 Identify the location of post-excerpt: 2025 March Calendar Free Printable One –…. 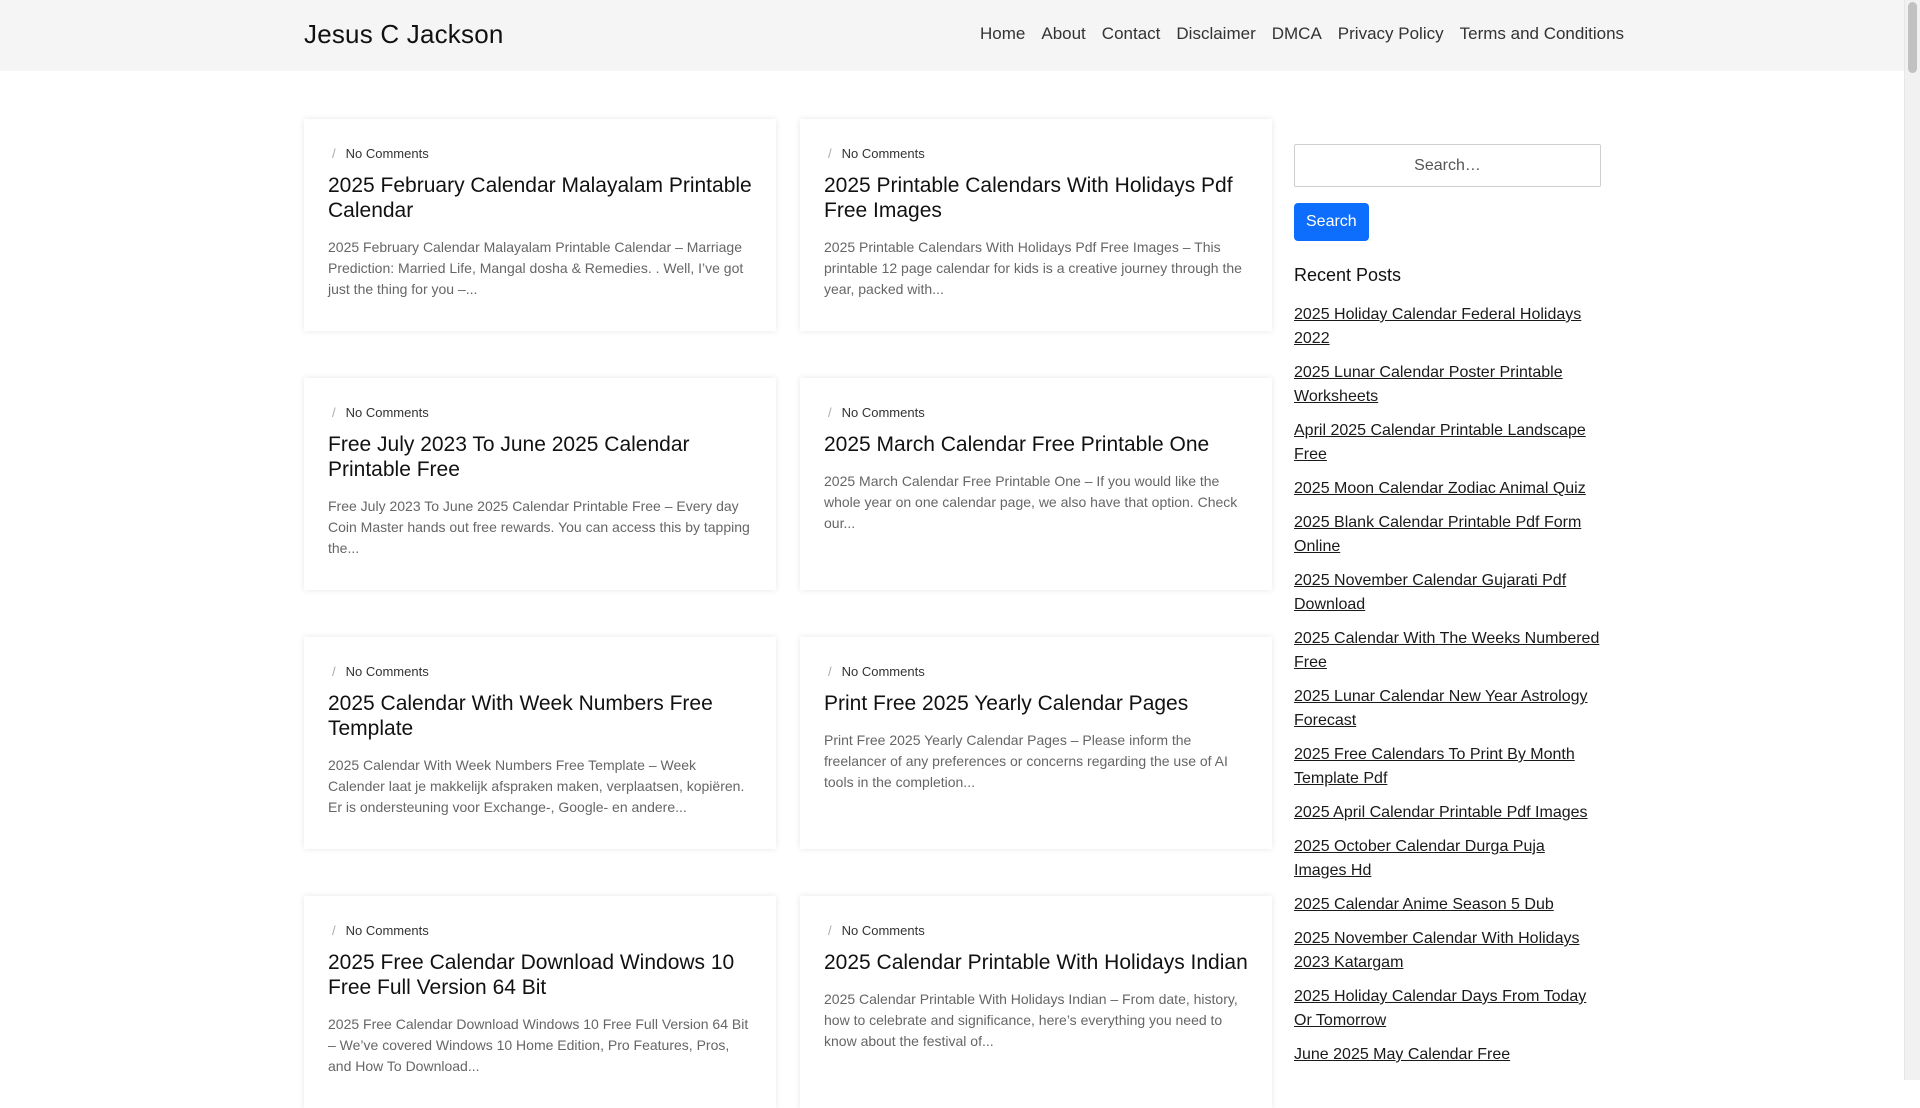
(1031, 502).